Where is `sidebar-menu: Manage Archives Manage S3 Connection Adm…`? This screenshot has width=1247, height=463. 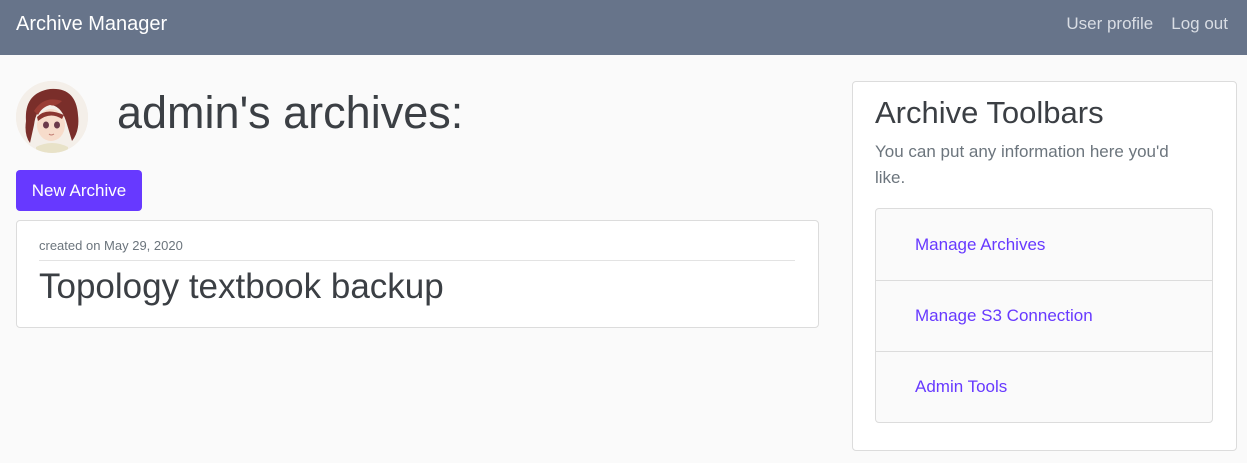
sidebar-menu: Manage Archives Manage S3 Connection Adm… is located at coordinates (1044, 315).